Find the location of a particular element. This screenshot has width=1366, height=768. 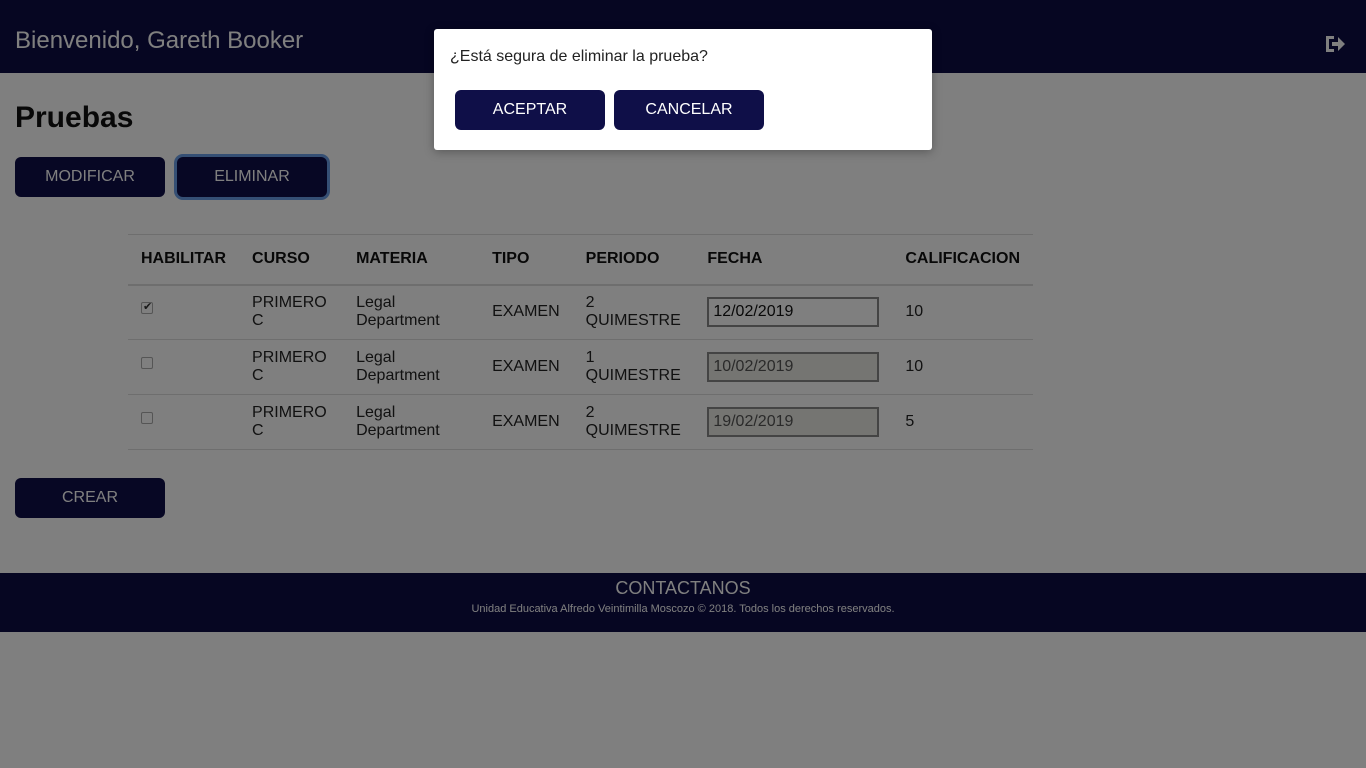

cancel-button: CANCELAR is located at coordinates (689, 110).